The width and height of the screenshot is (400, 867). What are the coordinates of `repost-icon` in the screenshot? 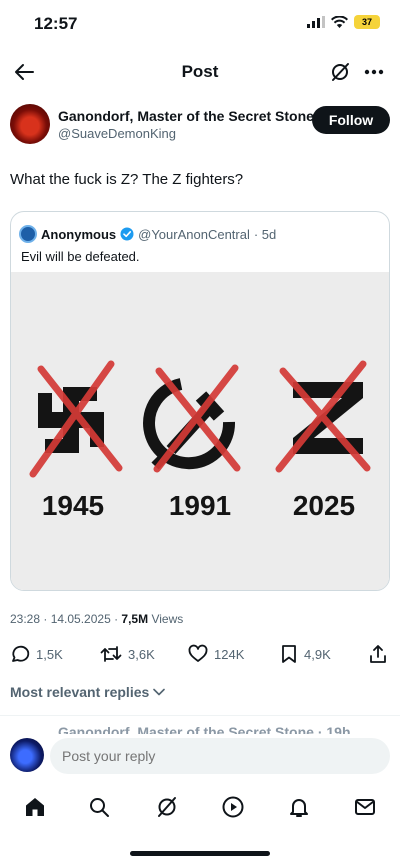 It's located at (111, 654).